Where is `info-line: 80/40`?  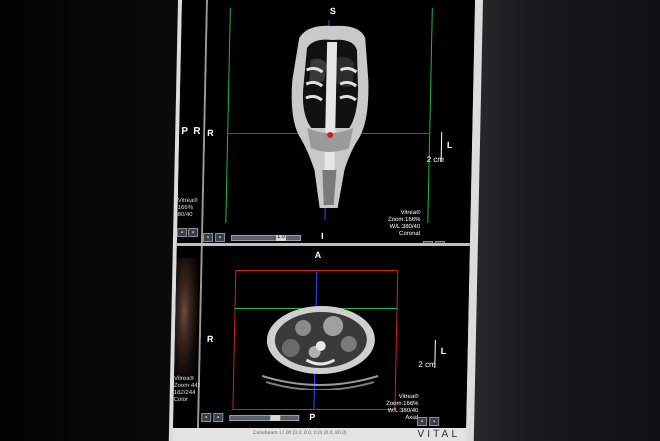 info-line: 80/40 is located at coordinates (185, 215).